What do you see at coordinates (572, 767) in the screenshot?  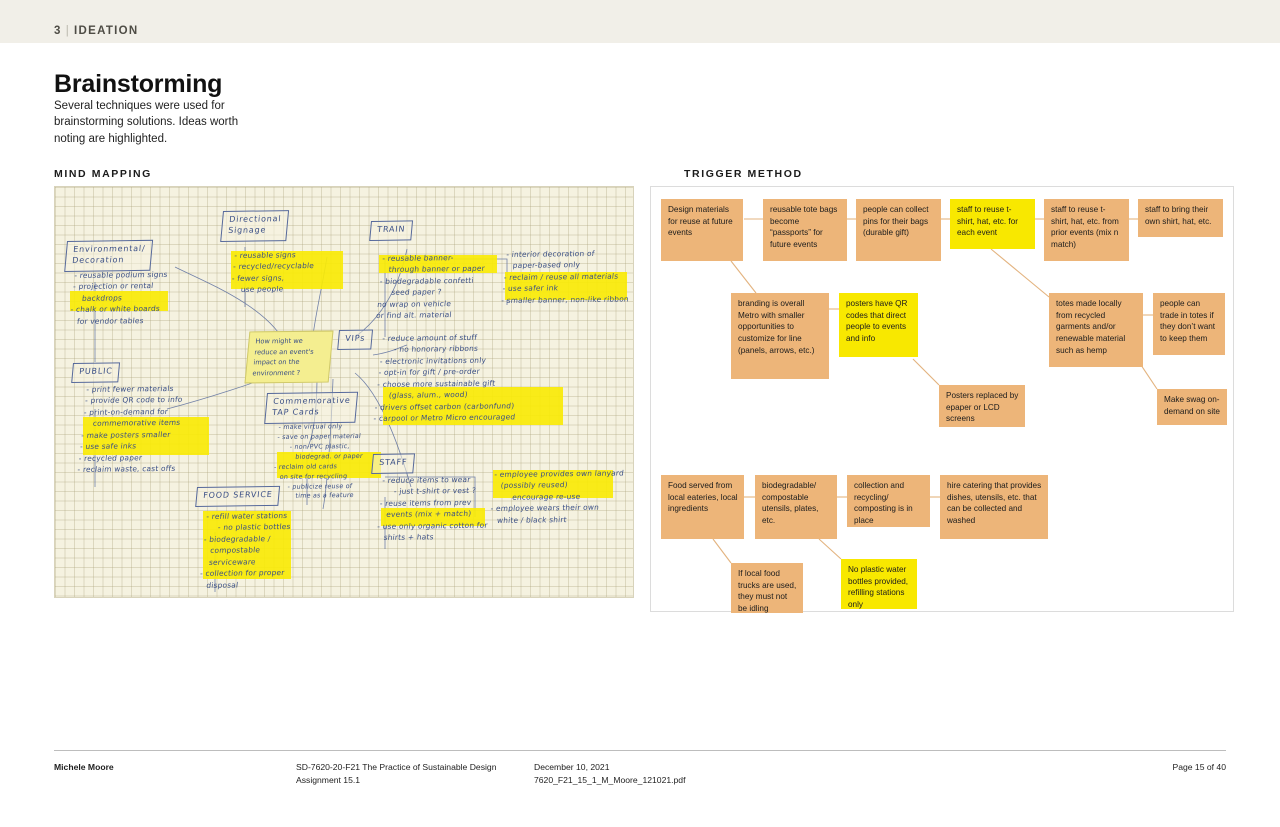 I see `footer-date-line1: December 10, 2021` at bounding box center [572, 767].